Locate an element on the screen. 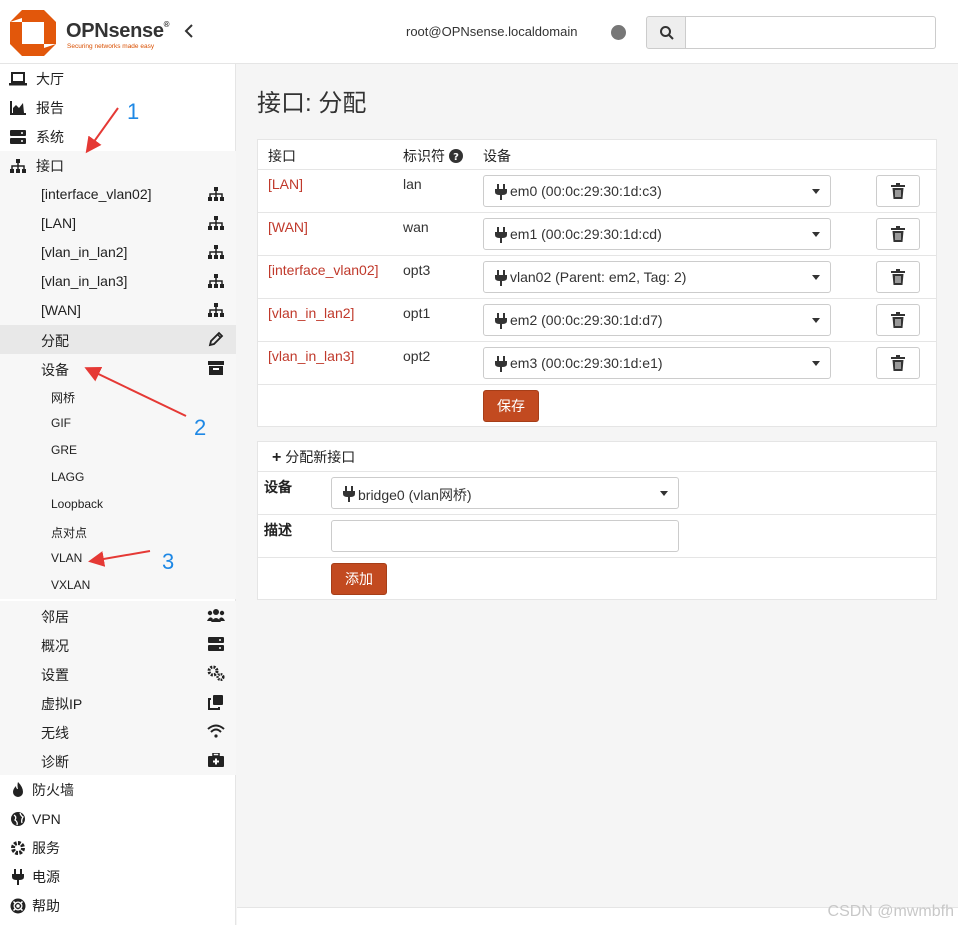 This screenshot has width=958, height=925. new-interface-title: 分配新接口 is located at coordinates (320, 457).